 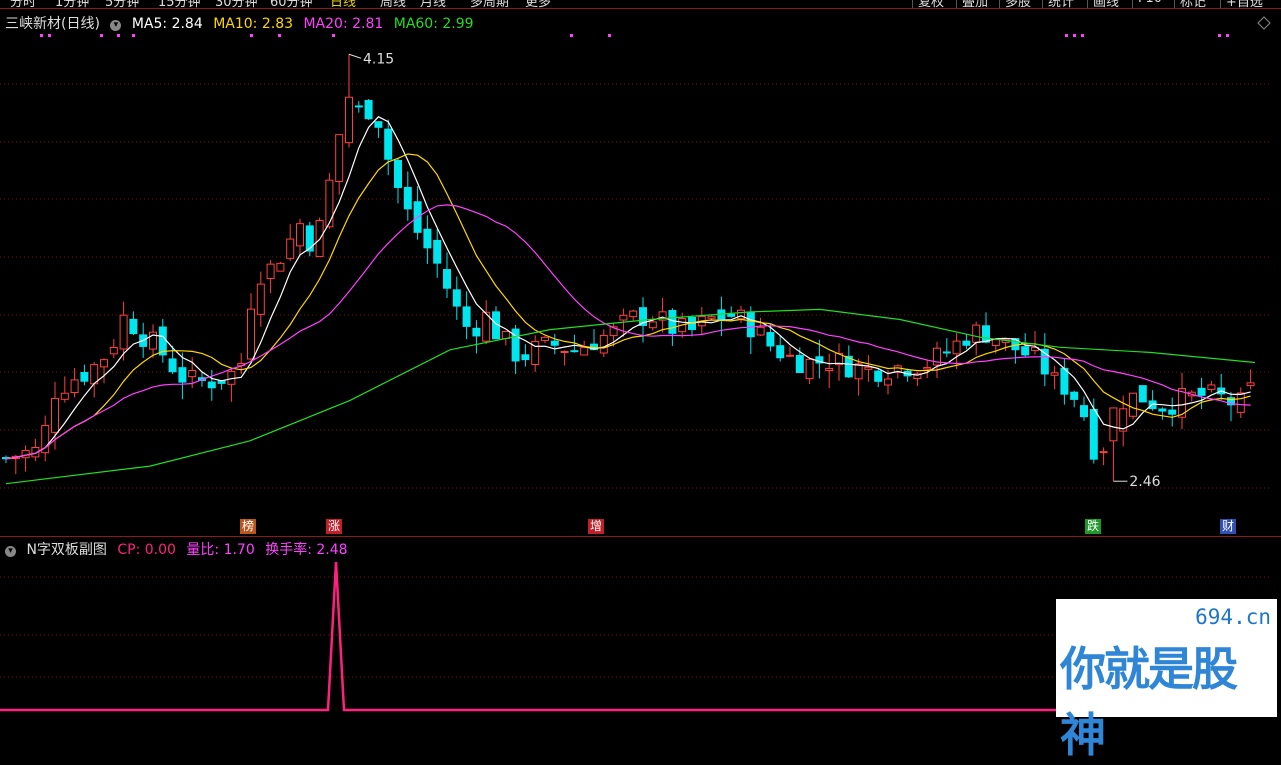 What do you see at coordinates (236, 4) in the screenshot?
I see `period-tab: 30分钟` at bounding box center [236, 4].